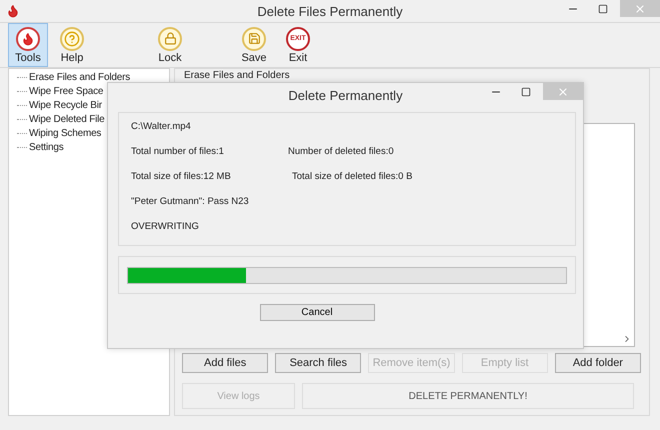 This screenshot has height=430, width=660. What do you see at coordinates (64, 133) in the screenshot?
I see `tree-item: Wiping Schemes` at bounding box center [64, 133].